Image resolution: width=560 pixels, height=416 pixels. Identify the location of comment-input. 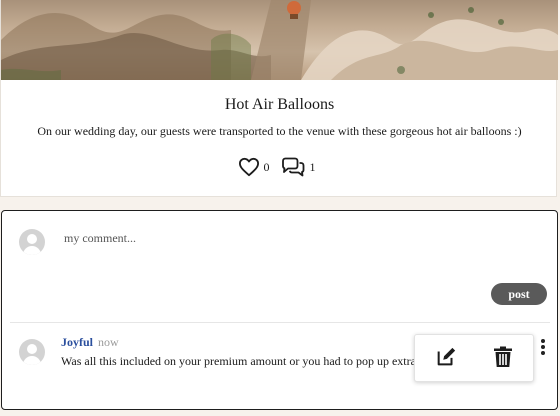
(304, 255).